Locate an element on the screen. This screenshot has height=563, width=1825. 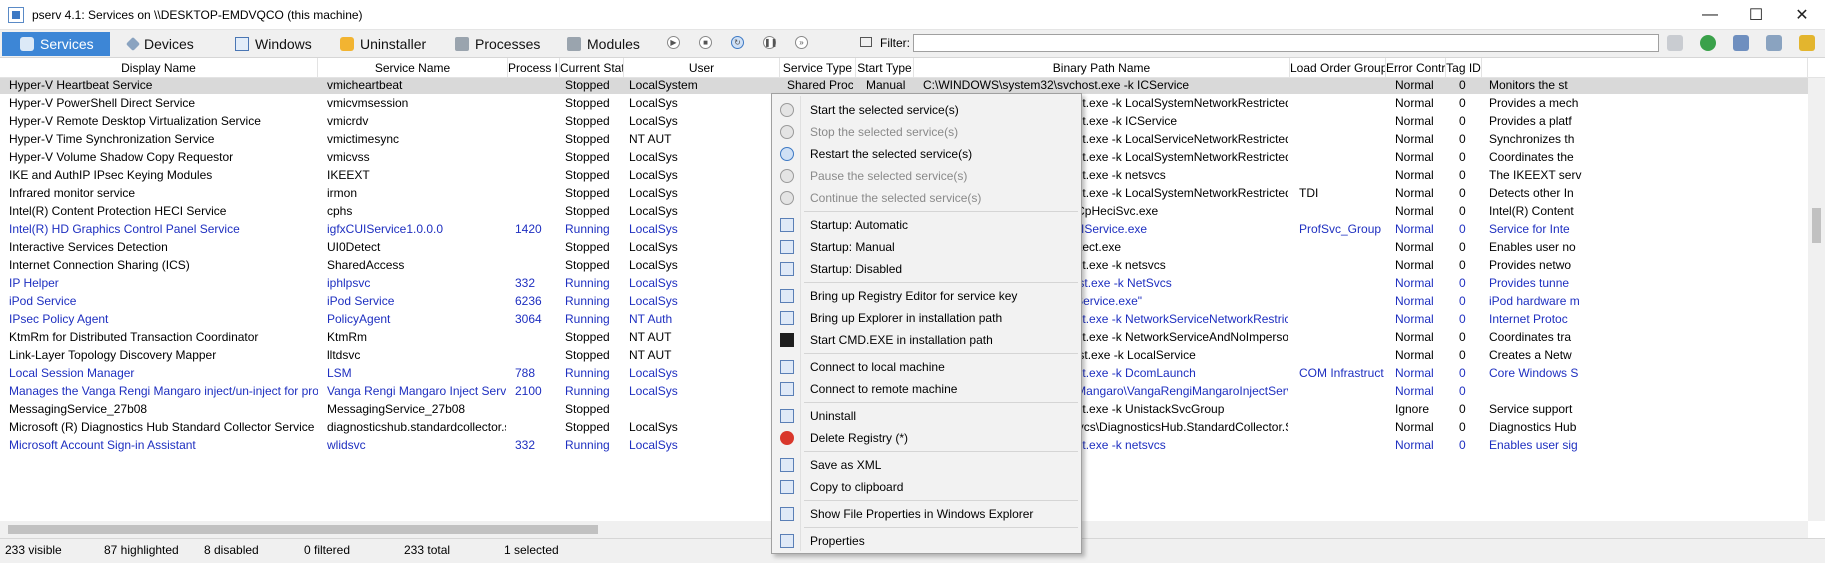
clipboard-icon is located at coordinates (787, 487).